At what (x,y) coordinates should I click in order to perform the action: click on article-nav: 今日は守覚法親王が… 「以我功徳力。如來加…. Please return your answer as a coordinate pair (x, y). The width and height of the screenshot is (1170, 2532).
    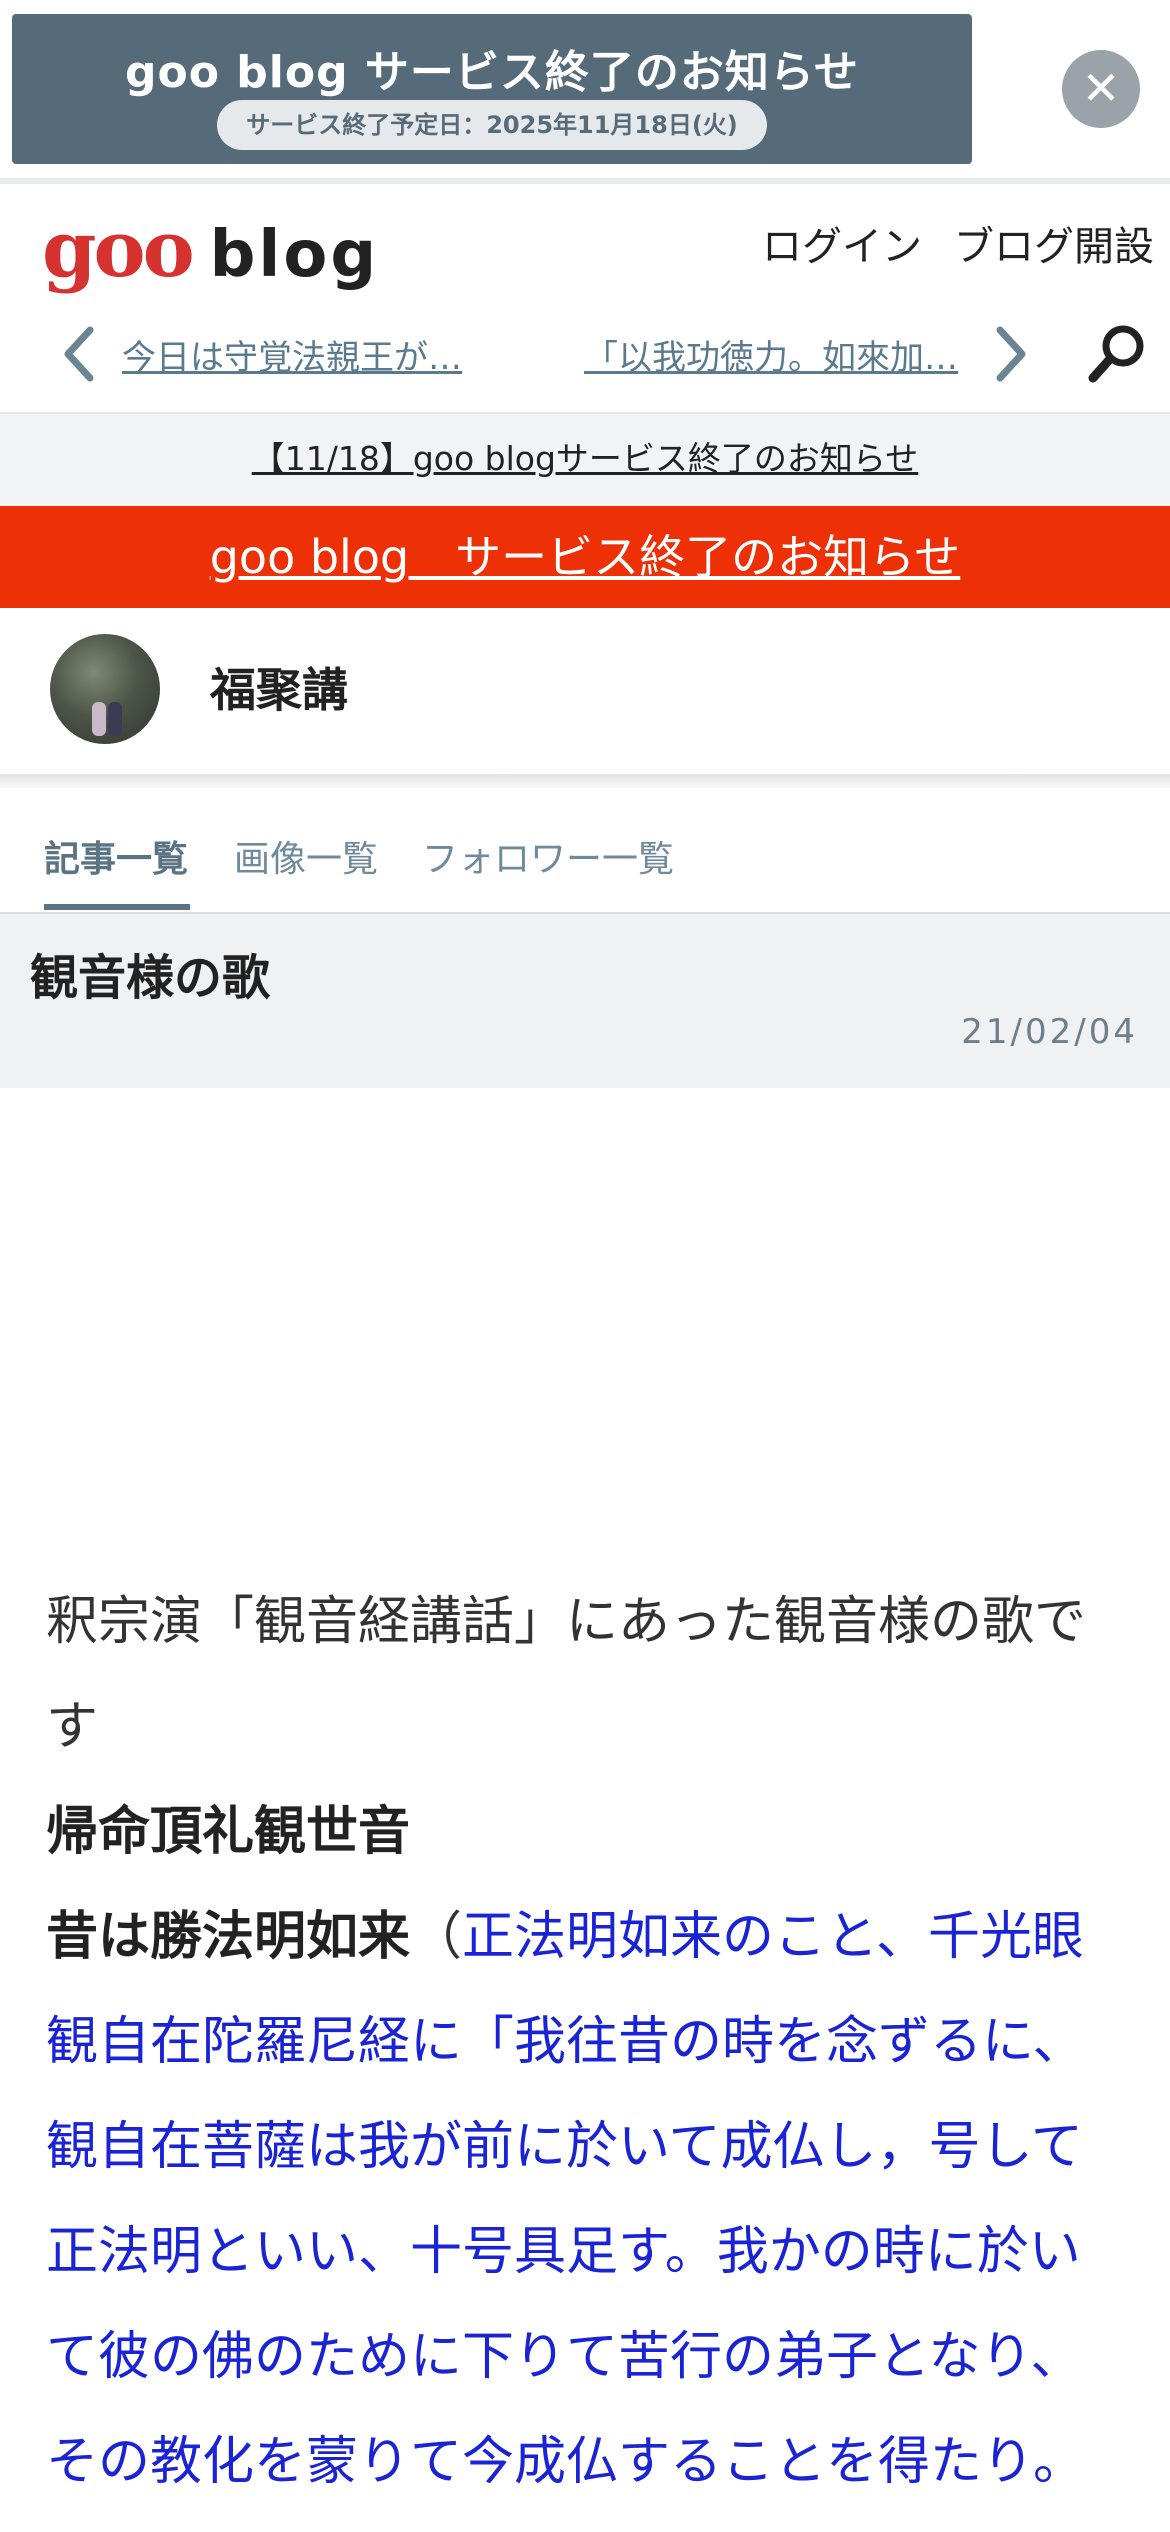
    Looking at the image, I should click on (585, 357).